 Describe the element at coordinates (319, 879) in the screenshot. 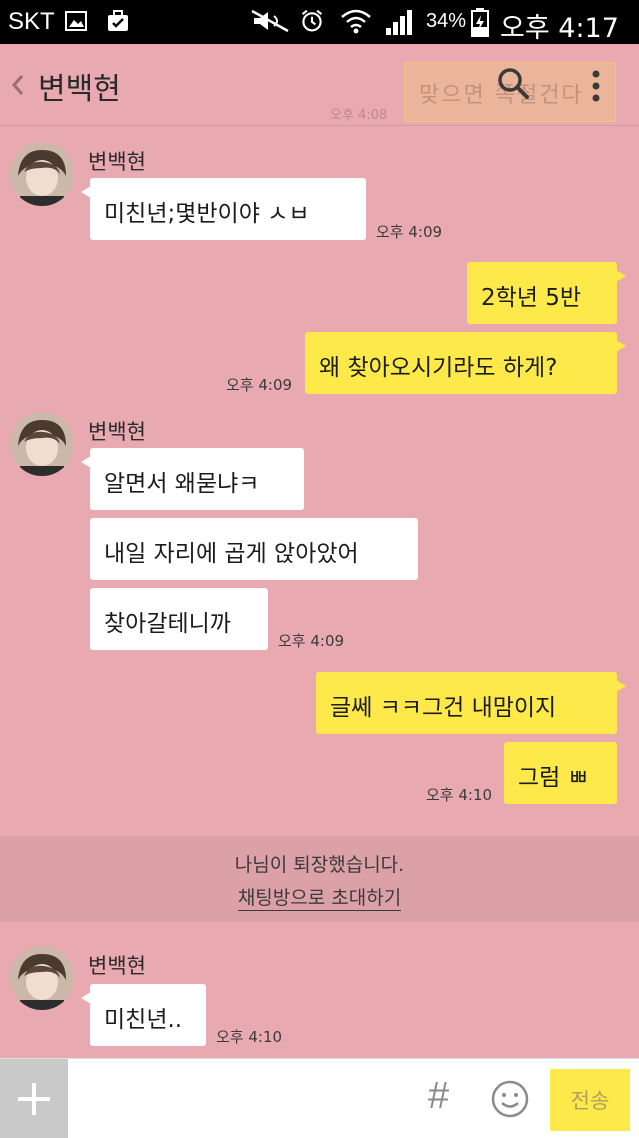

I see `system-notice: 나님이 퇴장했습니다. 채팅방으로 초대하기` at that location.